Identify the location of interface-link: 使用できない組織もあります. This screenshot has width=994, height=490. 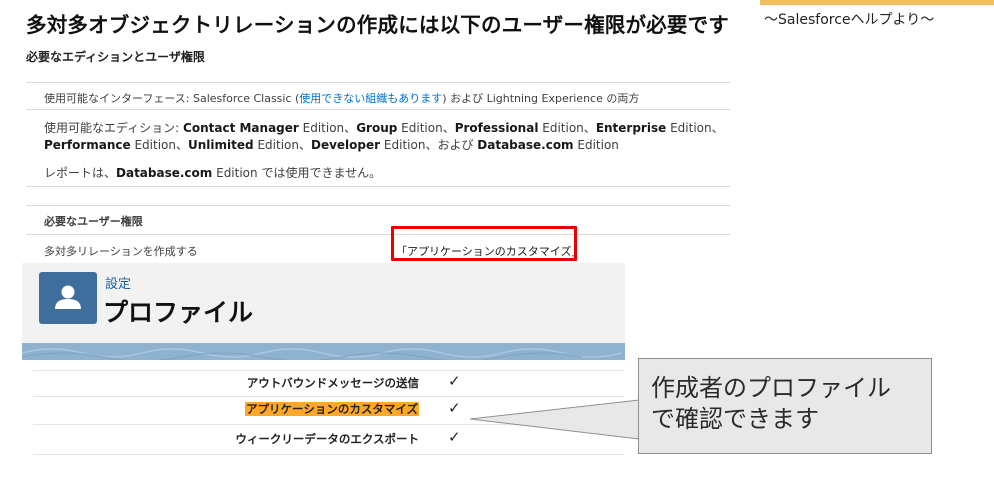
(370, 98).